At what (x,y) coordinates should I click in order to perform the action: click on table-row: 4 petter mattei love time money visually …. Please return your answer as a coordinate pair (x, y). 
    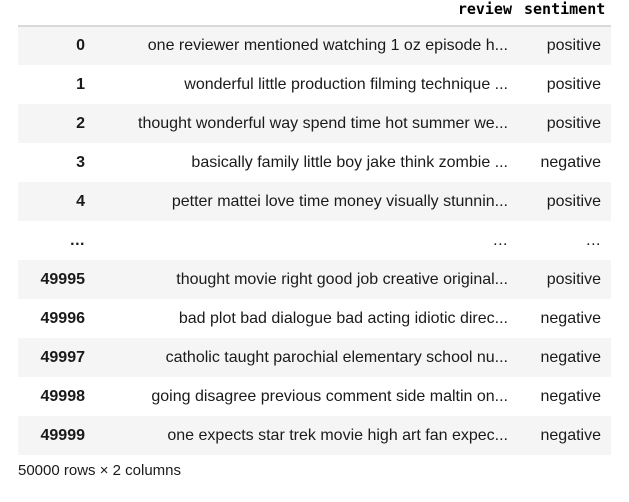
    Looking at the image, I should click on (314, 201).